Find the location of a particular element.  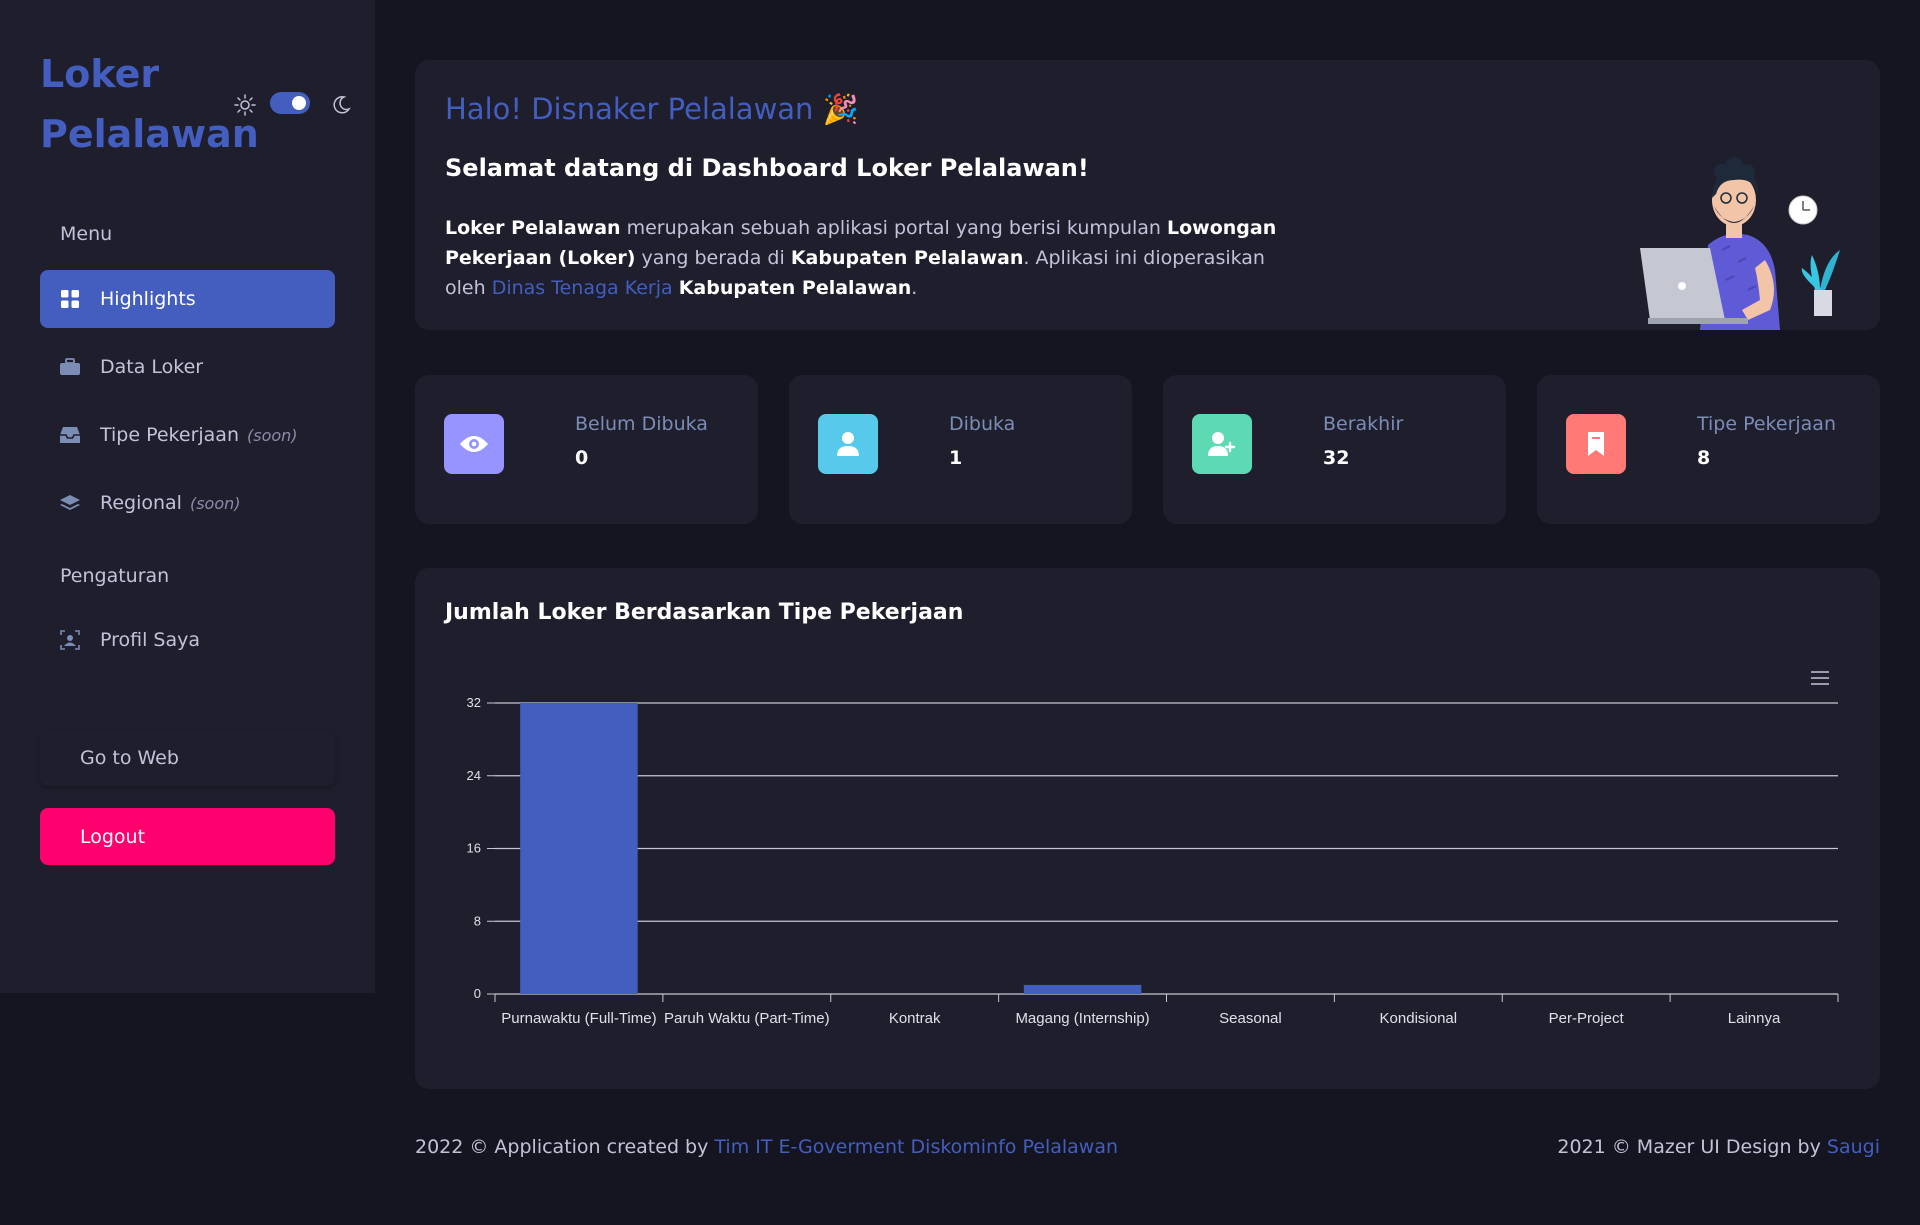

settings-section-title: Pengaturan is located at coordinates (115, 576).